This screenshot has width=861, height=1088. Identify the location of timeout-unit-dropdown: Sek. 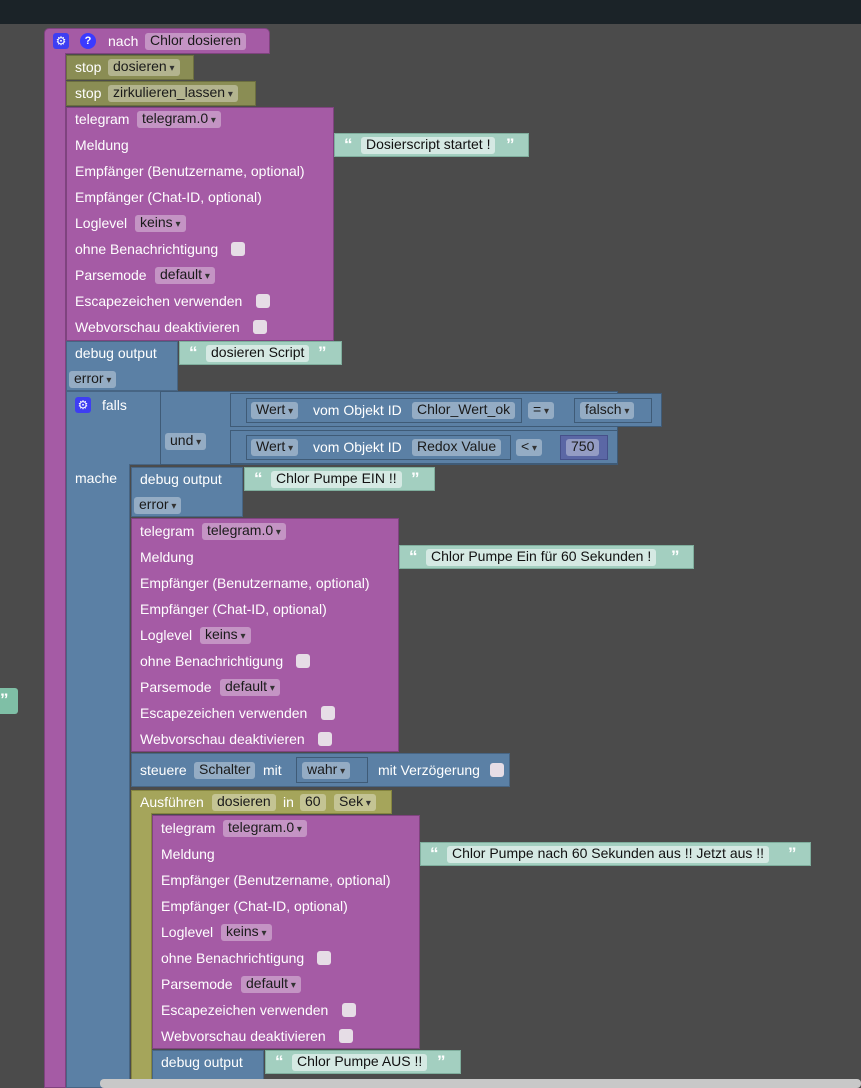
(355, 802).